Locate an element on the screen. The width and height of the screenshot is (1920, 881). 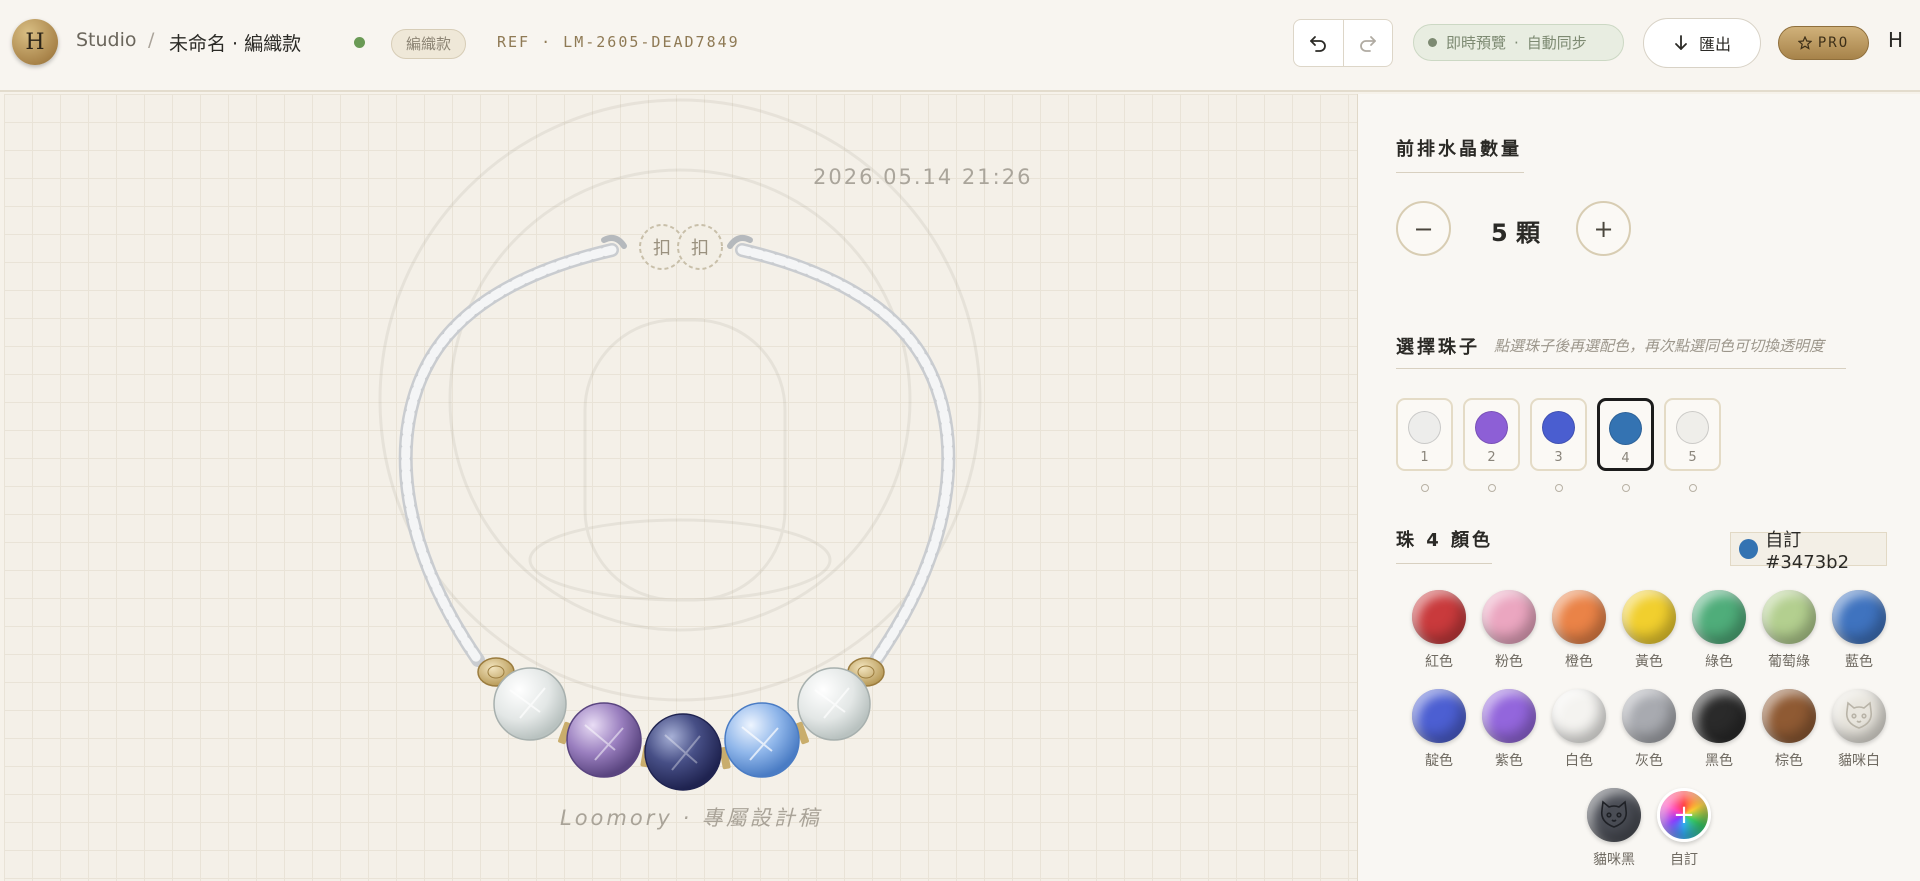
color-swatch-label: 棕色 is located at coordinates (1789, 761).